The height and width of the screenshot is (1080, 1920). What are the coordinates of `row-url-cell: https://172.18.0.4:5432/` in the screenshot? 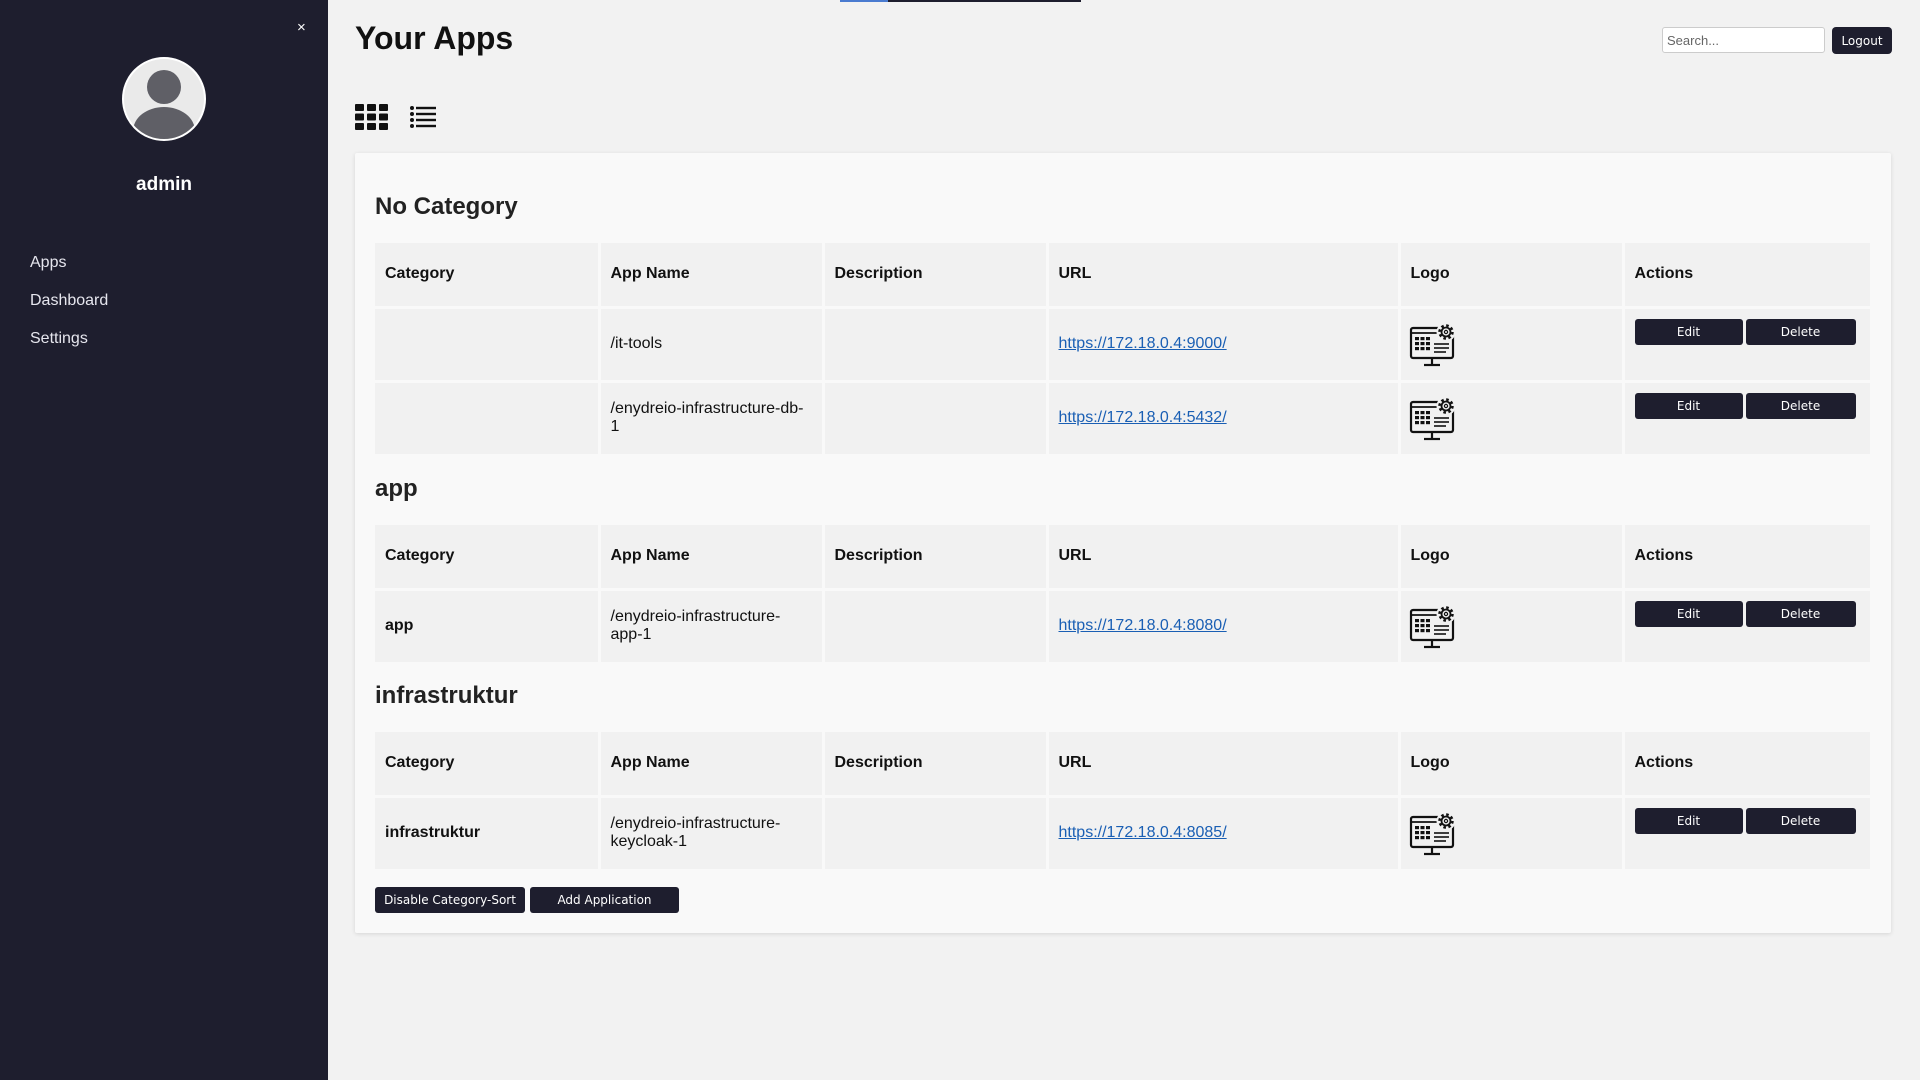 It's located at (1224, 419).